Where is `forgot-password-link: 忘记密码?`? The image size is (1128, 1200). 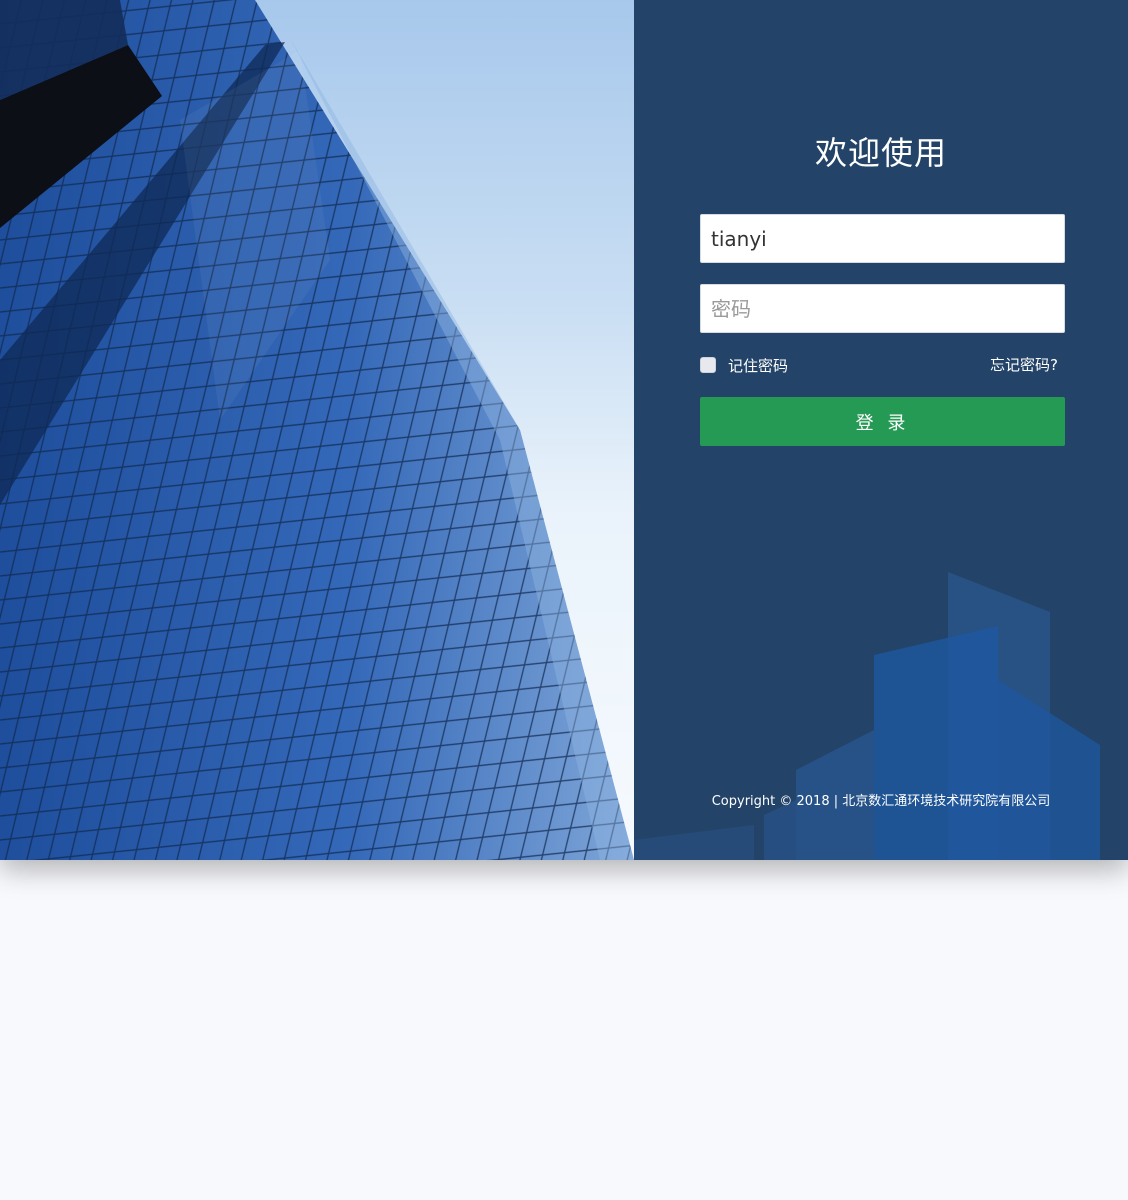
forgot-password-link: 忘记密码? is located at coordinates (1024, 365).